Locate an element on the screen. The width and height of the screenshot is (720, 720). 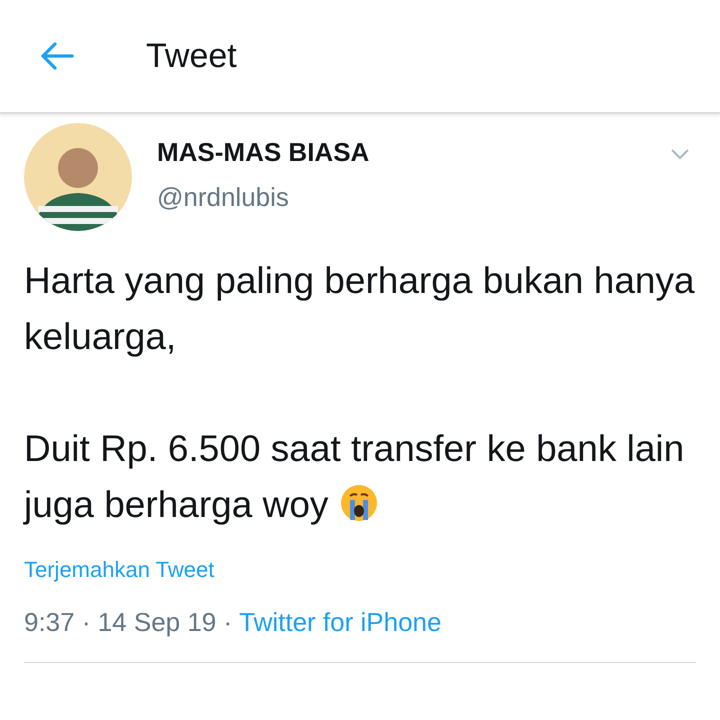
back-arrow-icon is located at coordinates (57, 56).